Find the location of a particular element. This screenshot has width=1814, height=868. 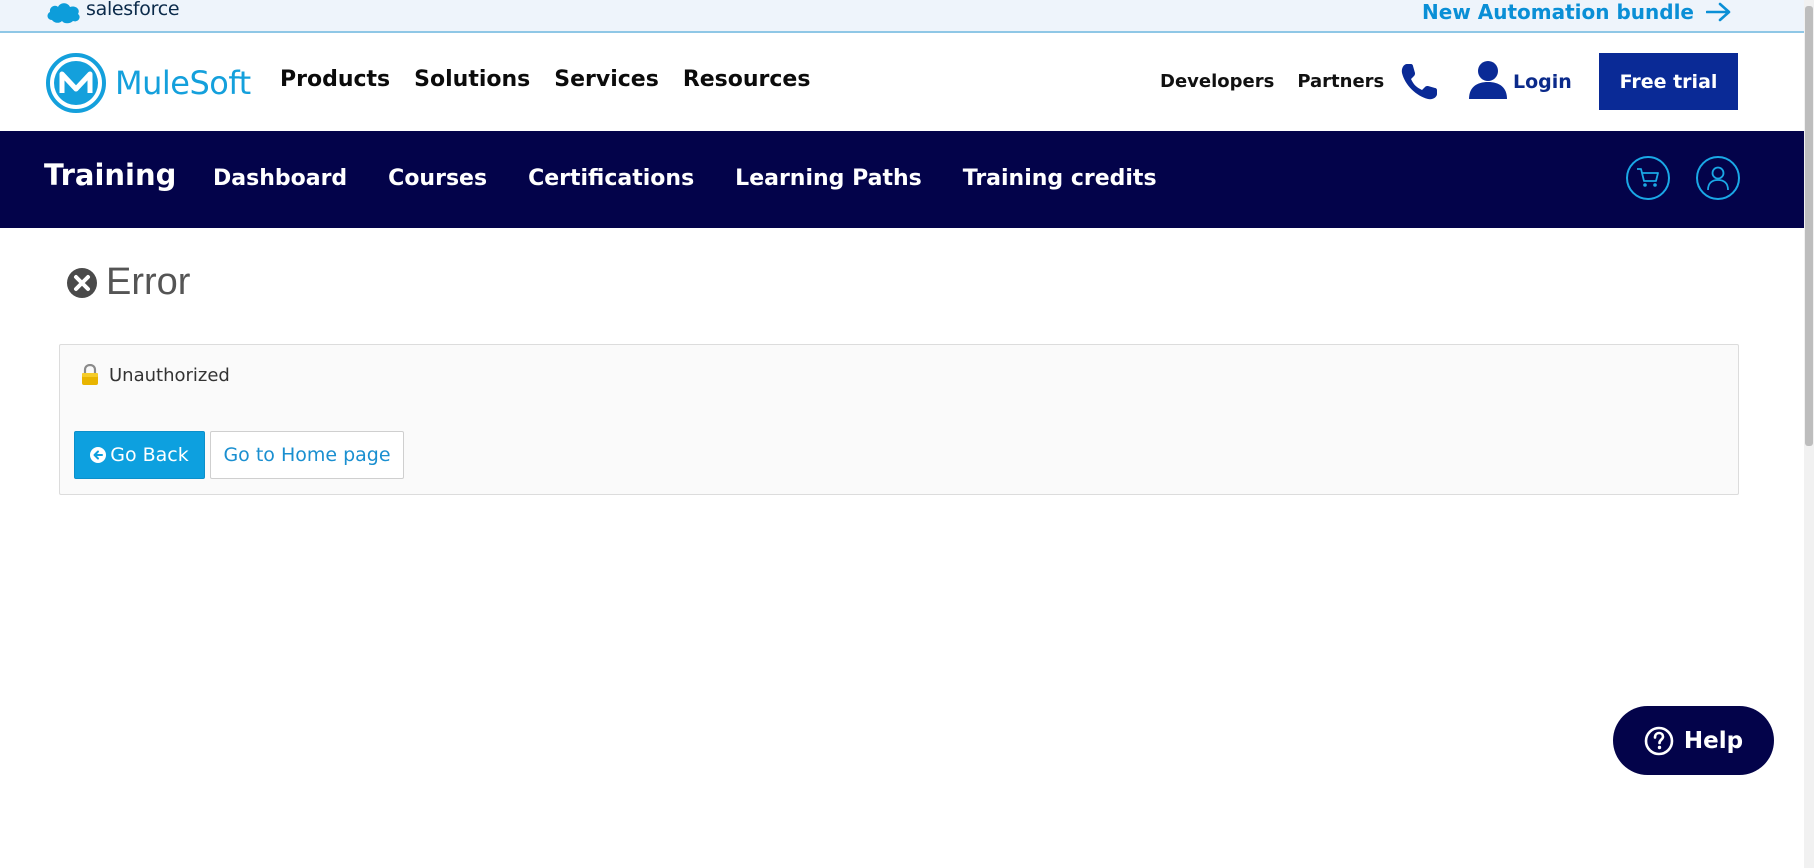

tab-certifications: Certifications is located at coordinates (611, 178).